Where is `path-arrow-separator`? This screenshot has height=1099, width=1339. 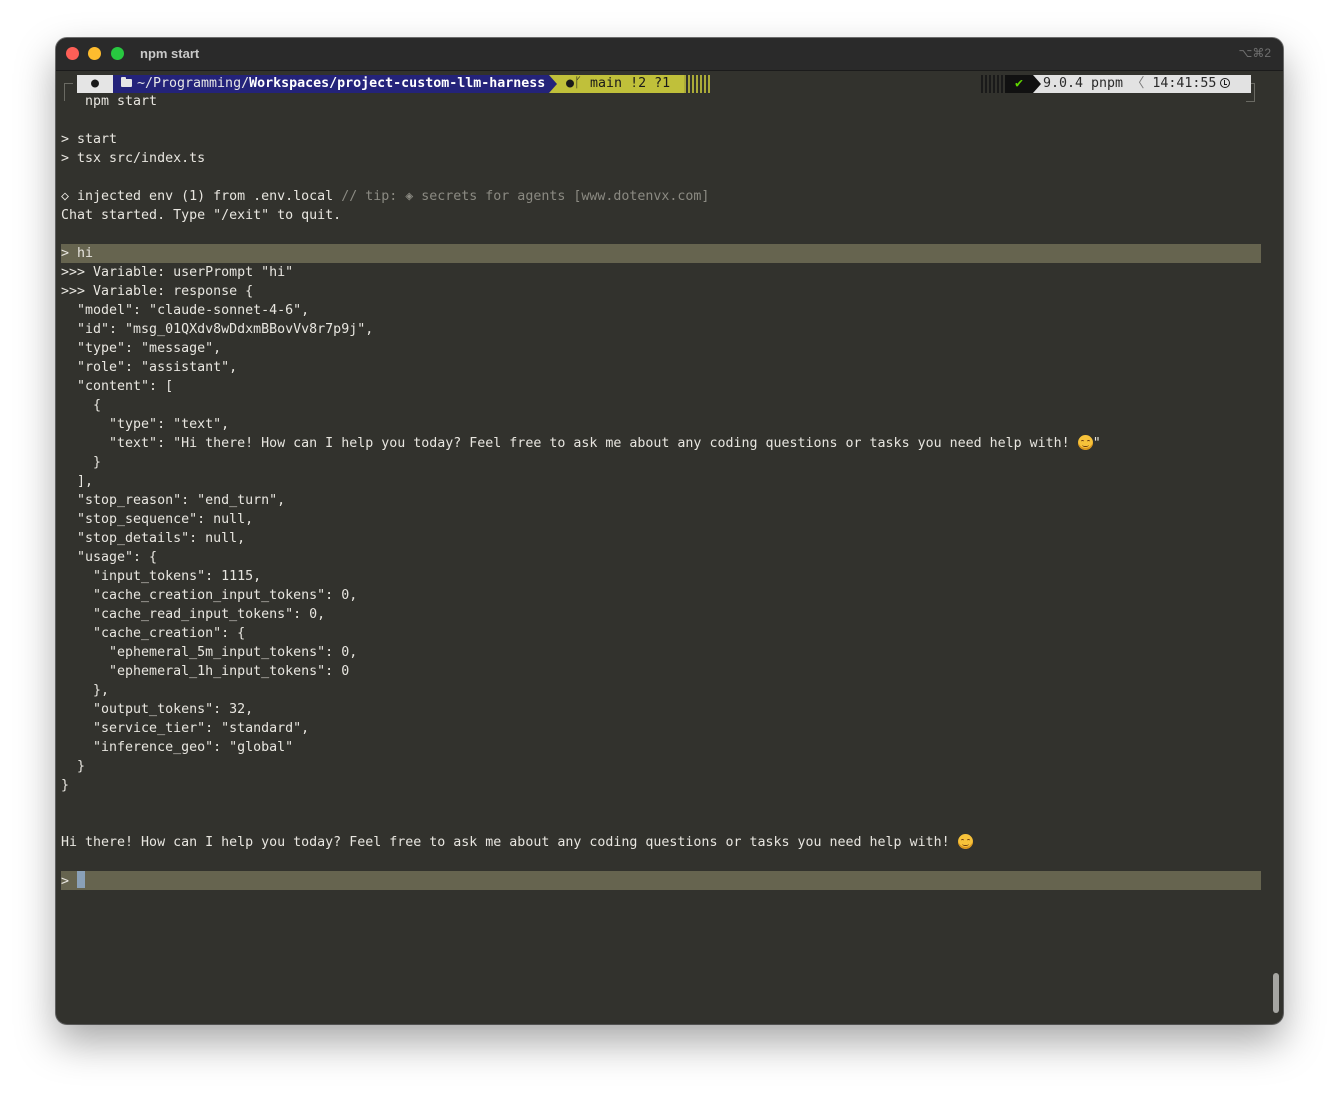 path-arrow-separator is located at coordinates (553, 84).